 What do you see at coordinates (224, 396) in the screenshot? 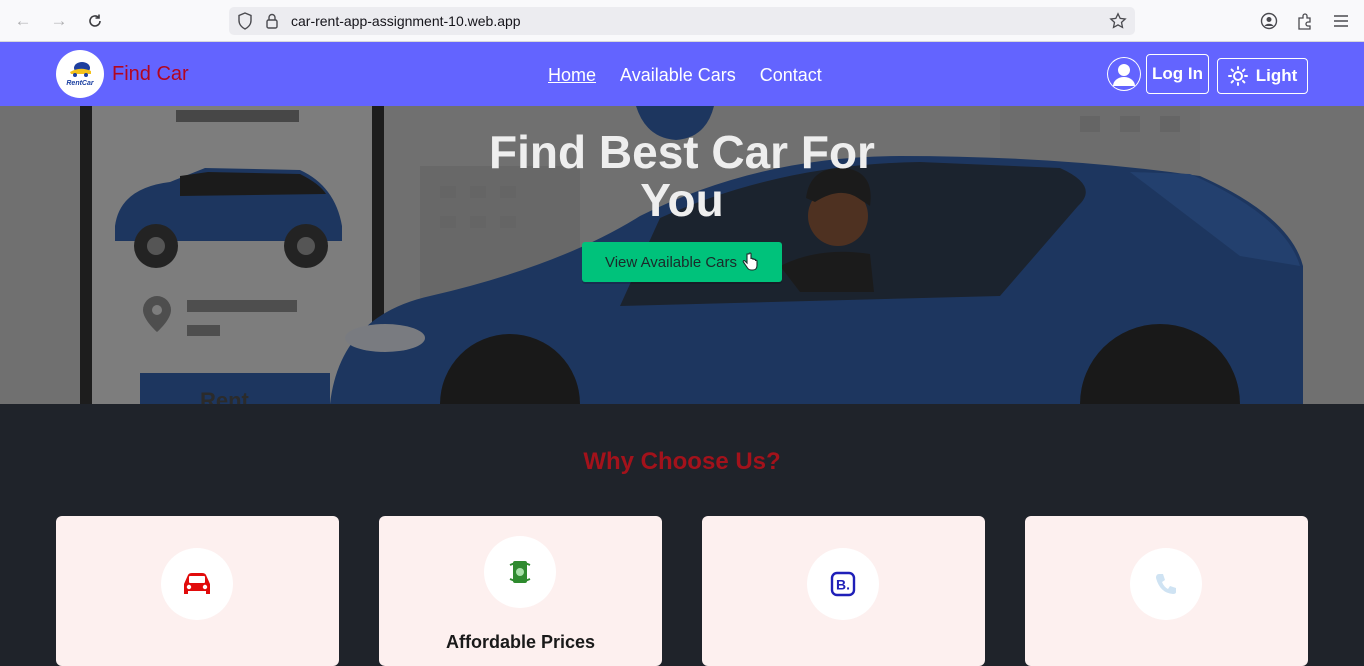
I see `rent-sign-text: Rent` at bounding box center [224, 396].